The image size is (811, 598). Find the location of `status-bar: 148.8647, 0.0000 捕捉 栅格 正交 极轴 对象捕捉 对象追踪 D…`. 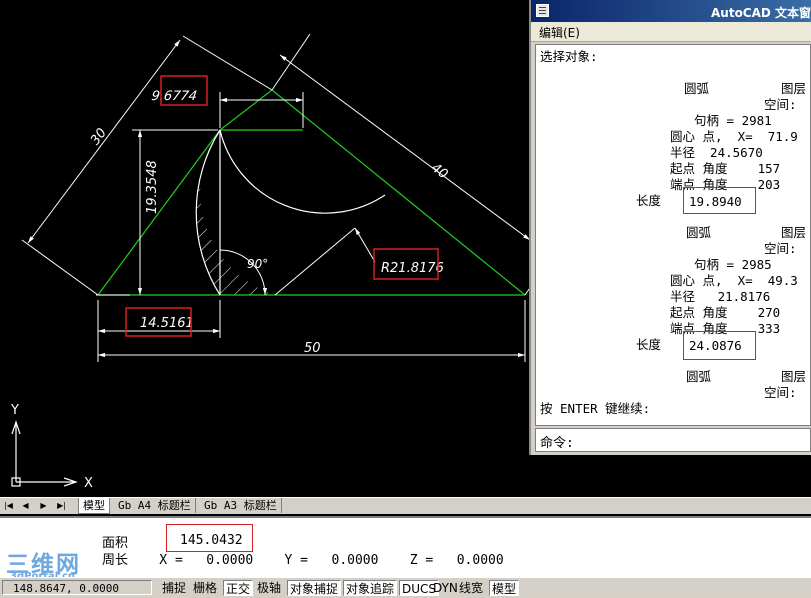

status-bar: 148.8647, 0.0000 捕捉 栅格 正交 极轴 对象捕捉 对象追踪 D… is located at coordinates (405, 587).